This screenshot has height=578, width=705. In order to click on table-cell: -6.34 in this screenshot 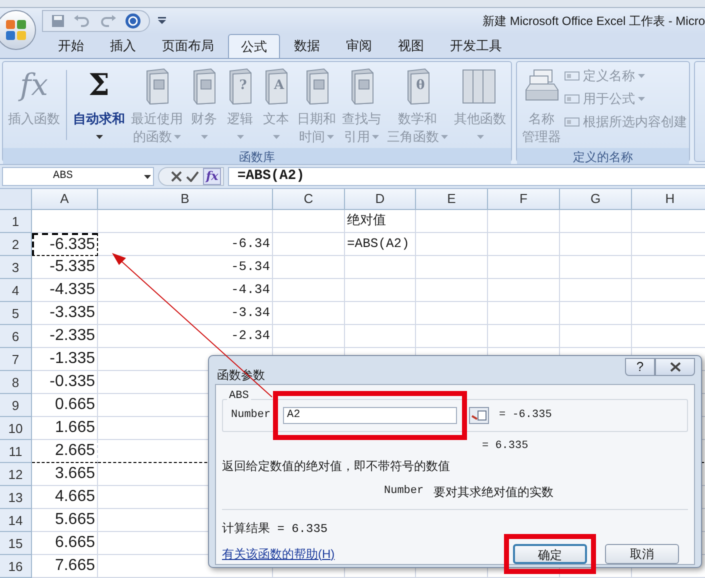, I will do `click(185, 244)`.